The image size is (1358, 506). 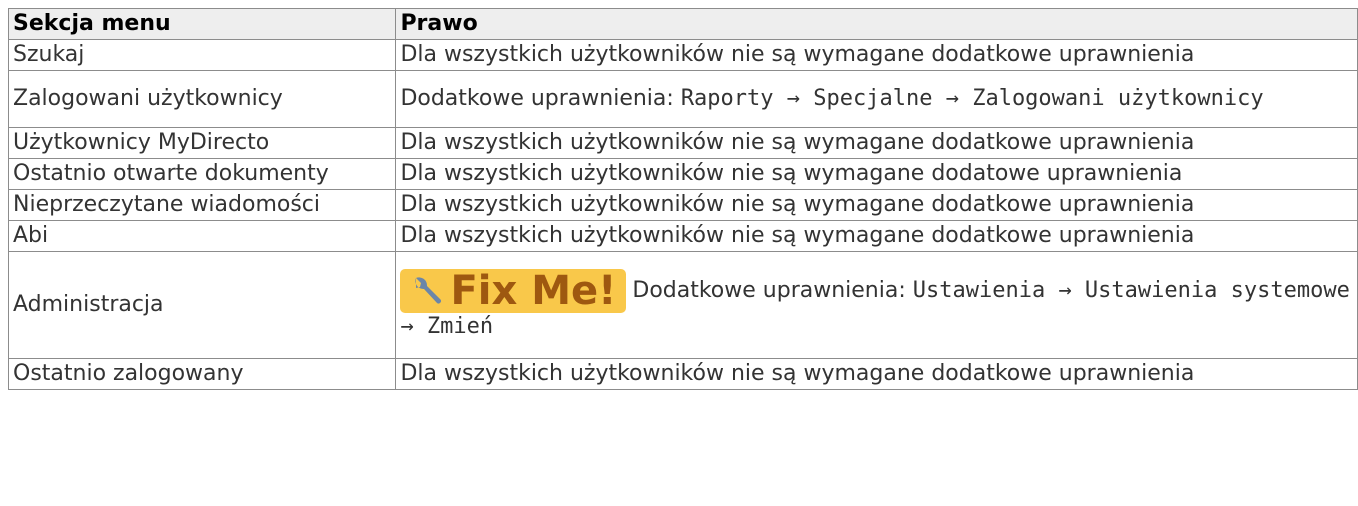 I want to click on section-cell: Nieprzeczytane wiadomości, so click(x=202, y=205).